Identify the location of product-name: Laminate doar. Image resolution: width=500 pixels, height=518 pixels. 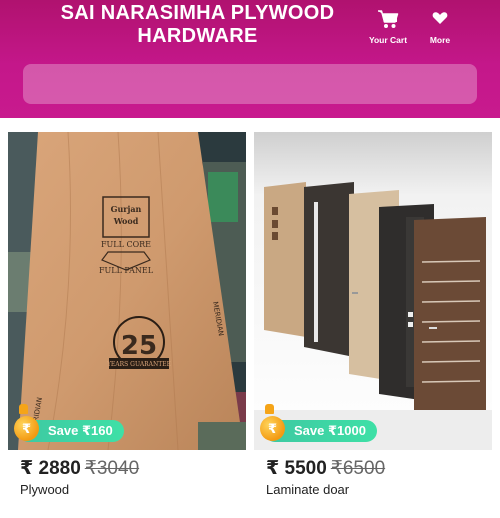
(308, 489).